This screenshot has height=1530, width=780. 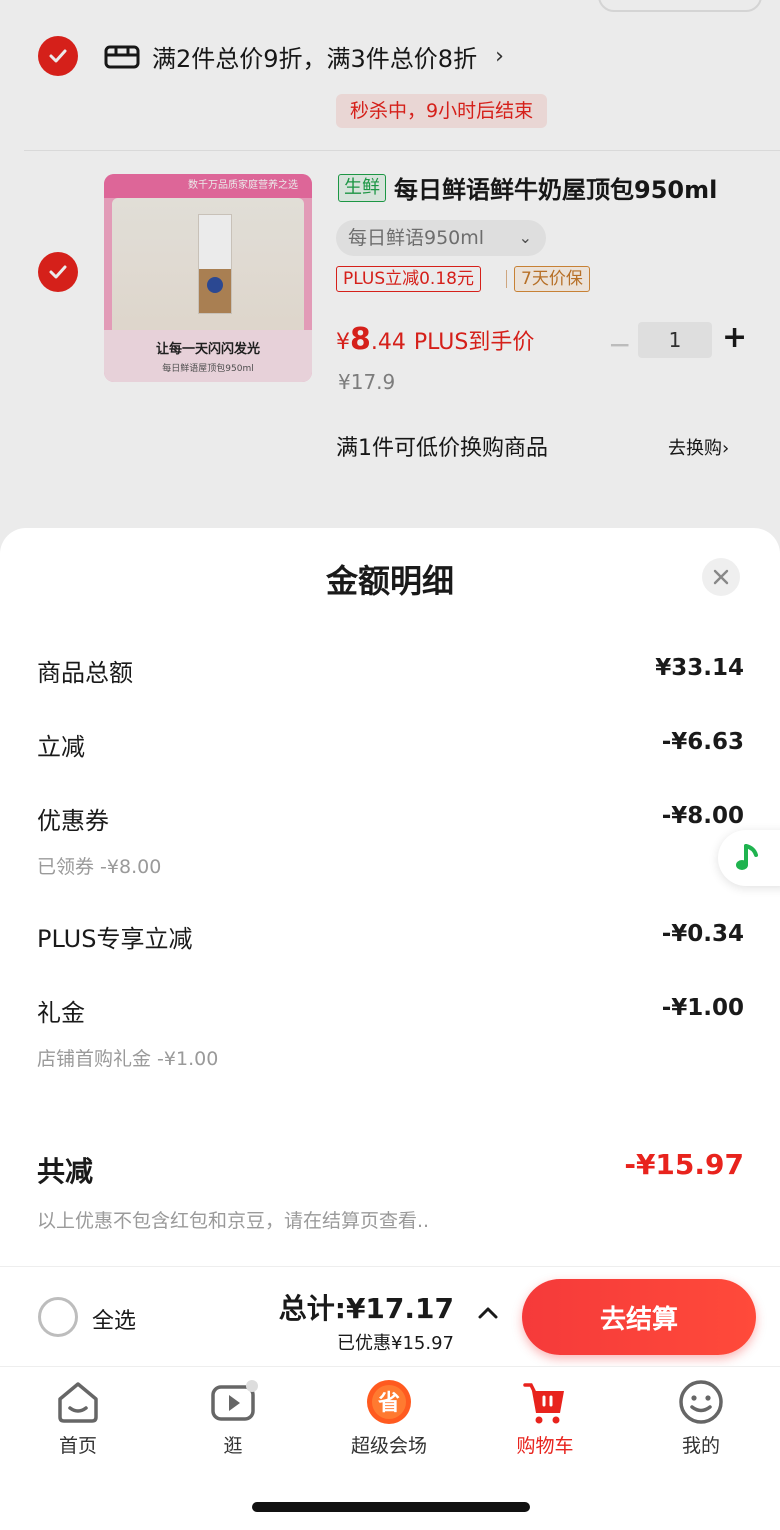 I want to click on select-all-checkbox, so click(x=58, y=1317).